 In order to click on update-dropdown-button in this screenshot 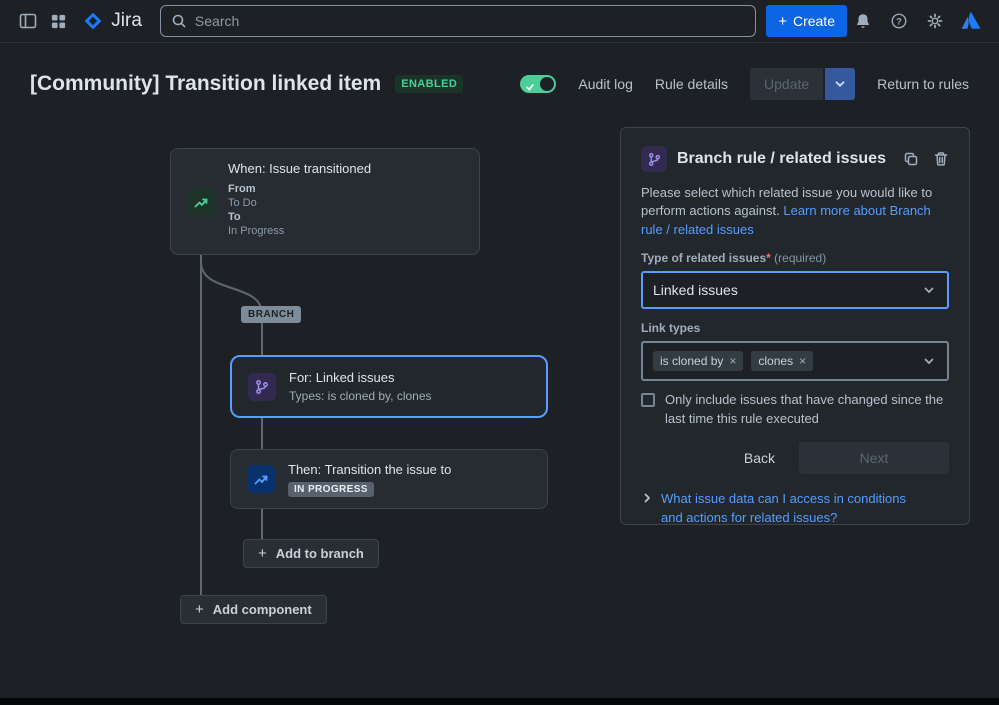, I will do `click(840, 84)`.